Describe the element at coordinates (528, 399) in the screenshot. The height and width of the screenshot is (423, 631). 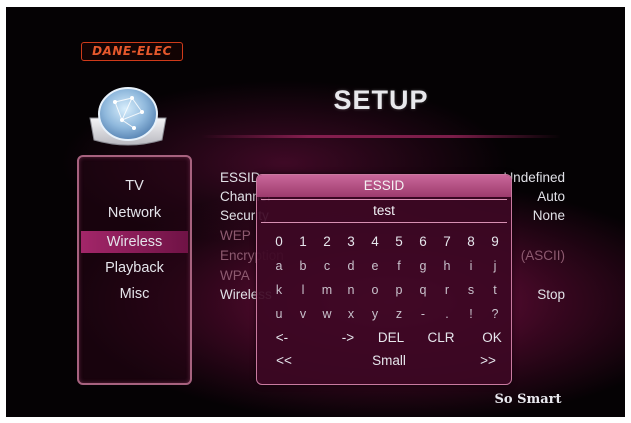
I see `brand-tagline: So Smart` at that location.